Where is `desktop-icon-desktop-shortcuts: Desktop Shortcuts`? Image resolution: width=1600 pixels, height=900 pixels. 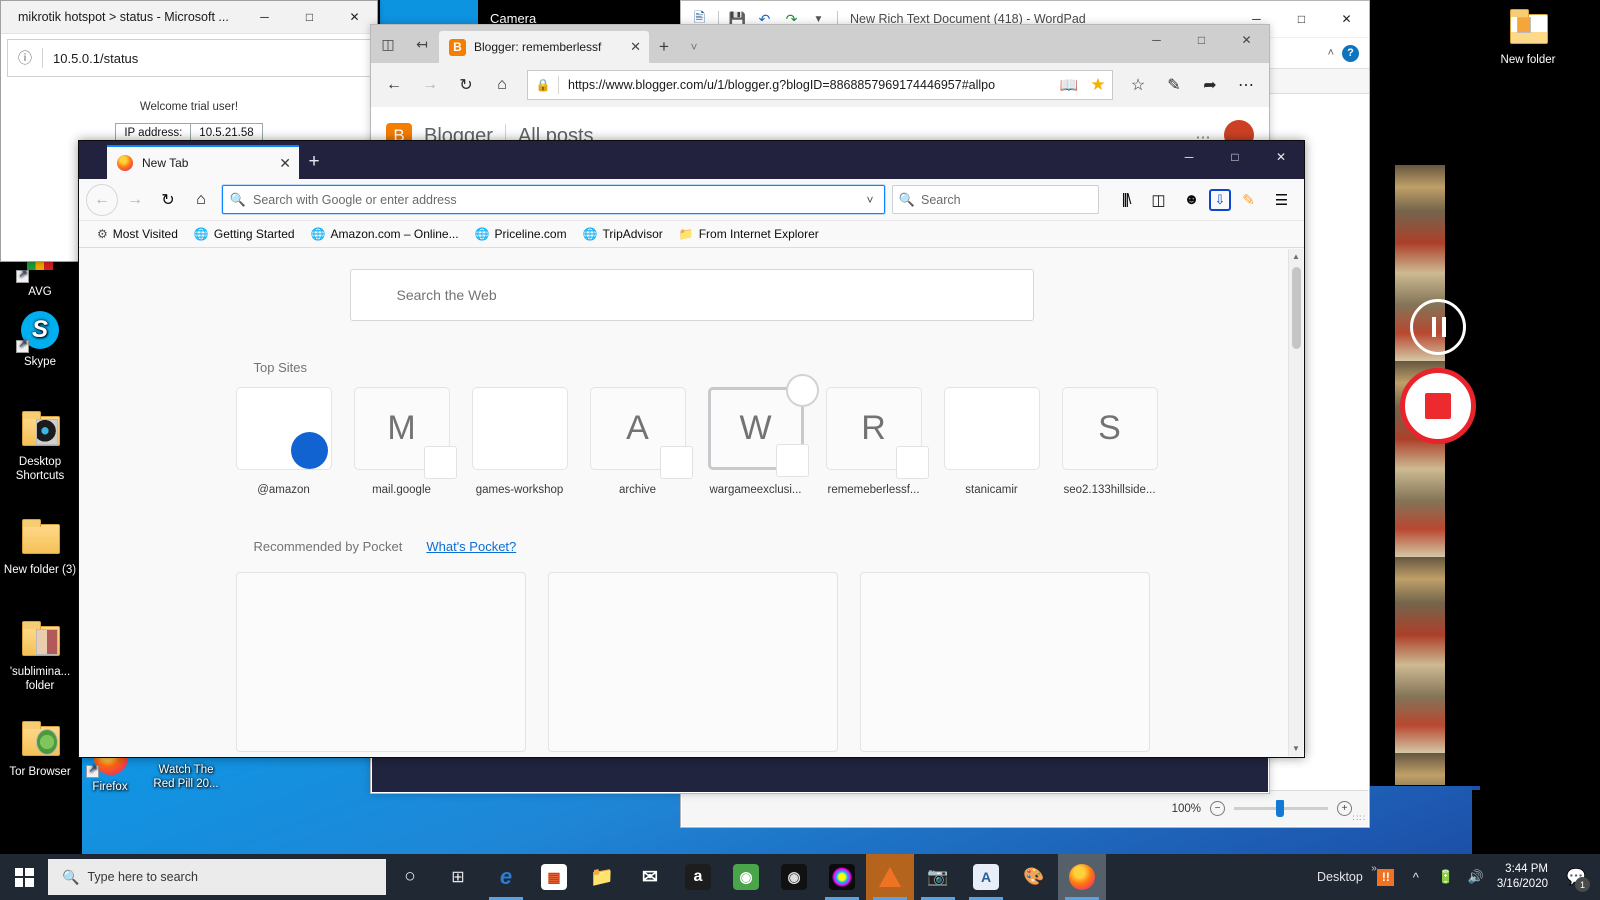 desktop-icon-desktop-shortcuts: Desktop Shortcuts is located at coordinates (40, 446).